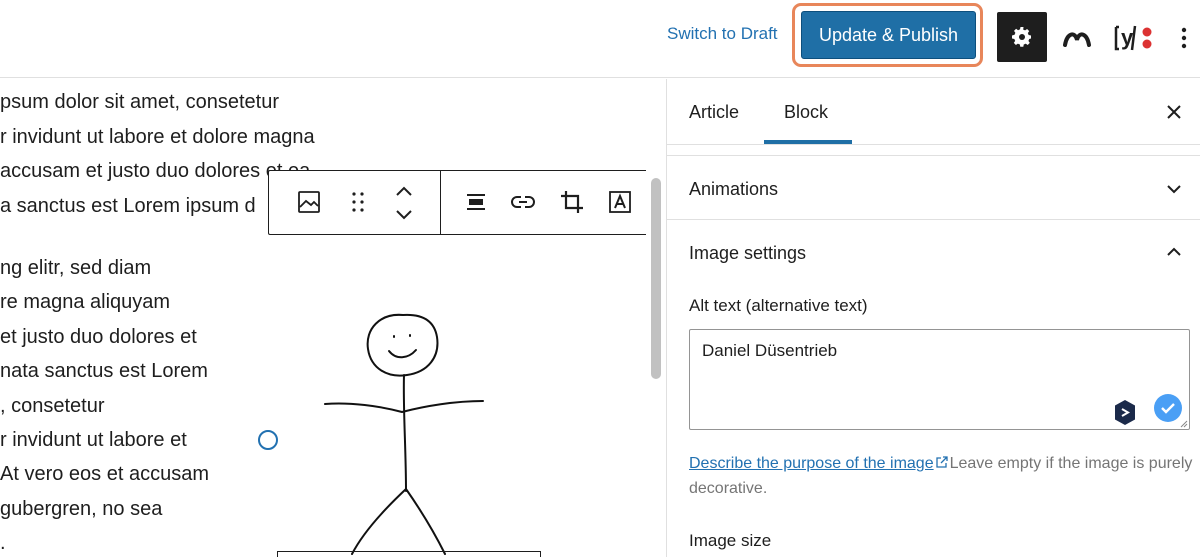  What do you see at coordinates (268, 440) in the screenshot?
I see `resize-handle` at bounding box center [268, 440].